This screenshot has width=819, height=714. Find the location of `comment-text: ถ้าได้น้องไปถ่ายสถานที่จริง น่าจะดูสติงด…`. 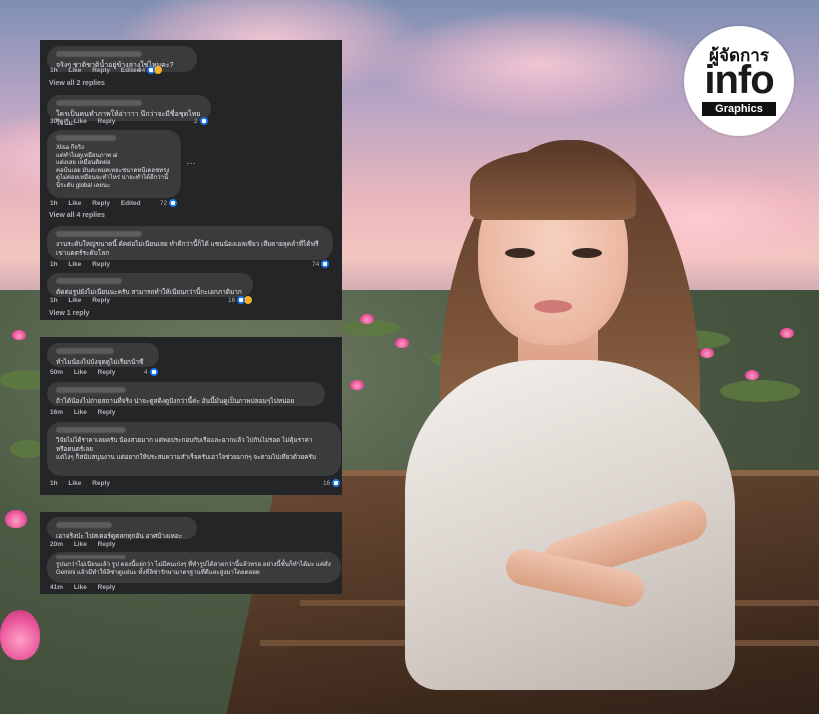

comment-text: ถ้าได้น้องไปถ่ายสถานที่จริง น่าจะดูสติงด… is located at coordinates (175, 401).